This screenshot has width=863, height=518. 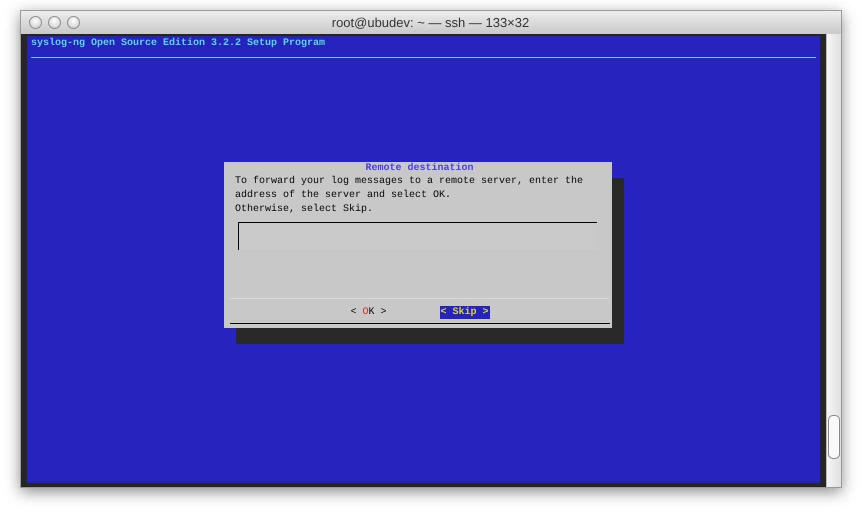 What do you see at coordinates (35, 22) in the screenshot?
I see `close-button` at bounding box center [35, 22].